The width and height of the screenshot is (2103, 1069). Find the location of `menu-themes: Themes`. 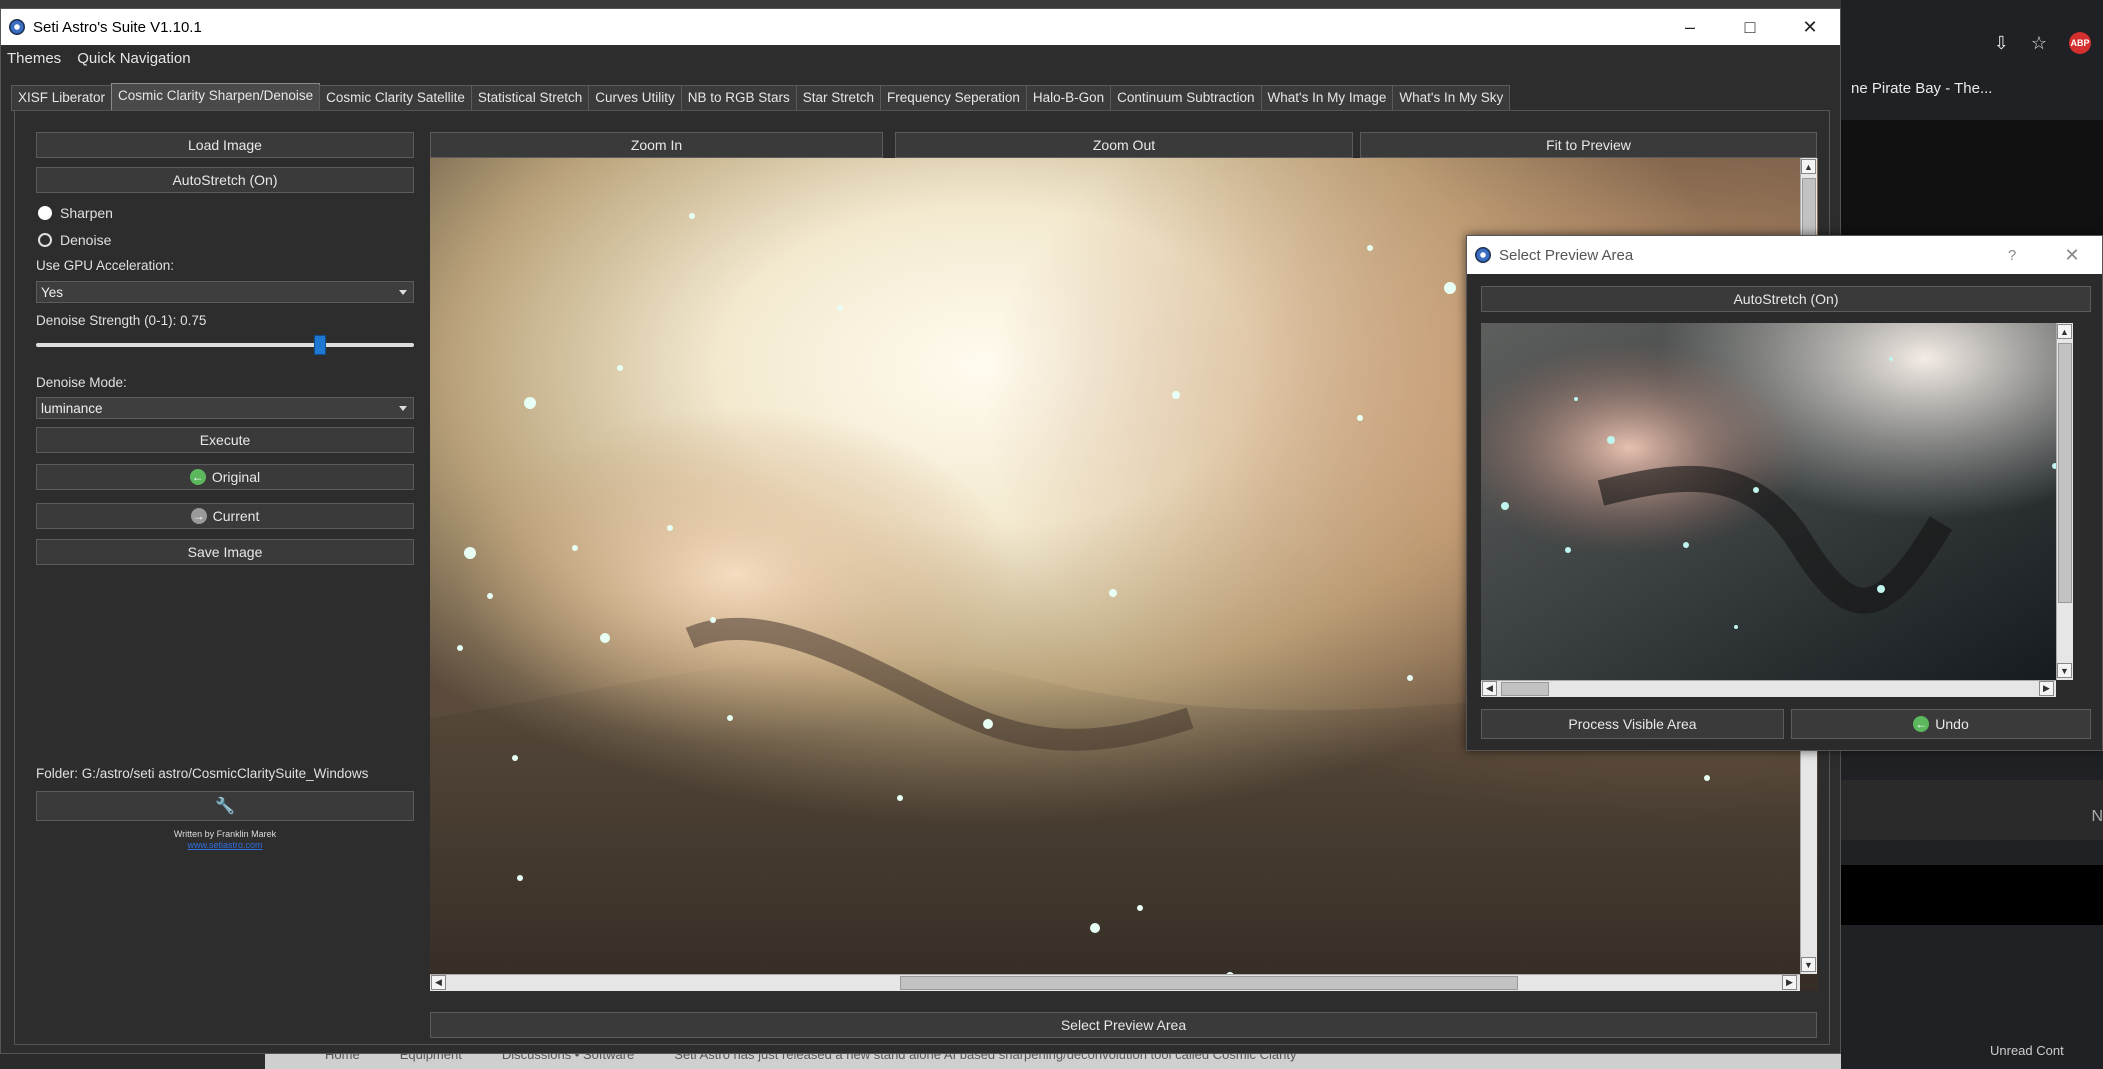

menu-themes: Themes is located at coordinates (34, 58).